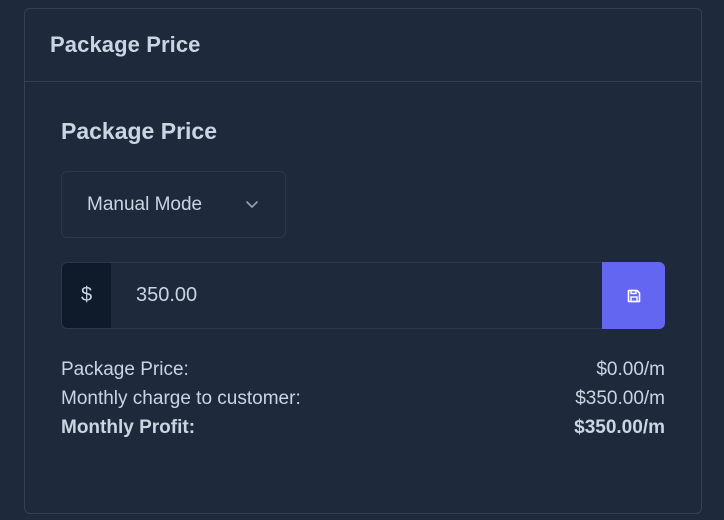  I want to click on summary-label: Monthly charge to customer:, so click(181, 398).